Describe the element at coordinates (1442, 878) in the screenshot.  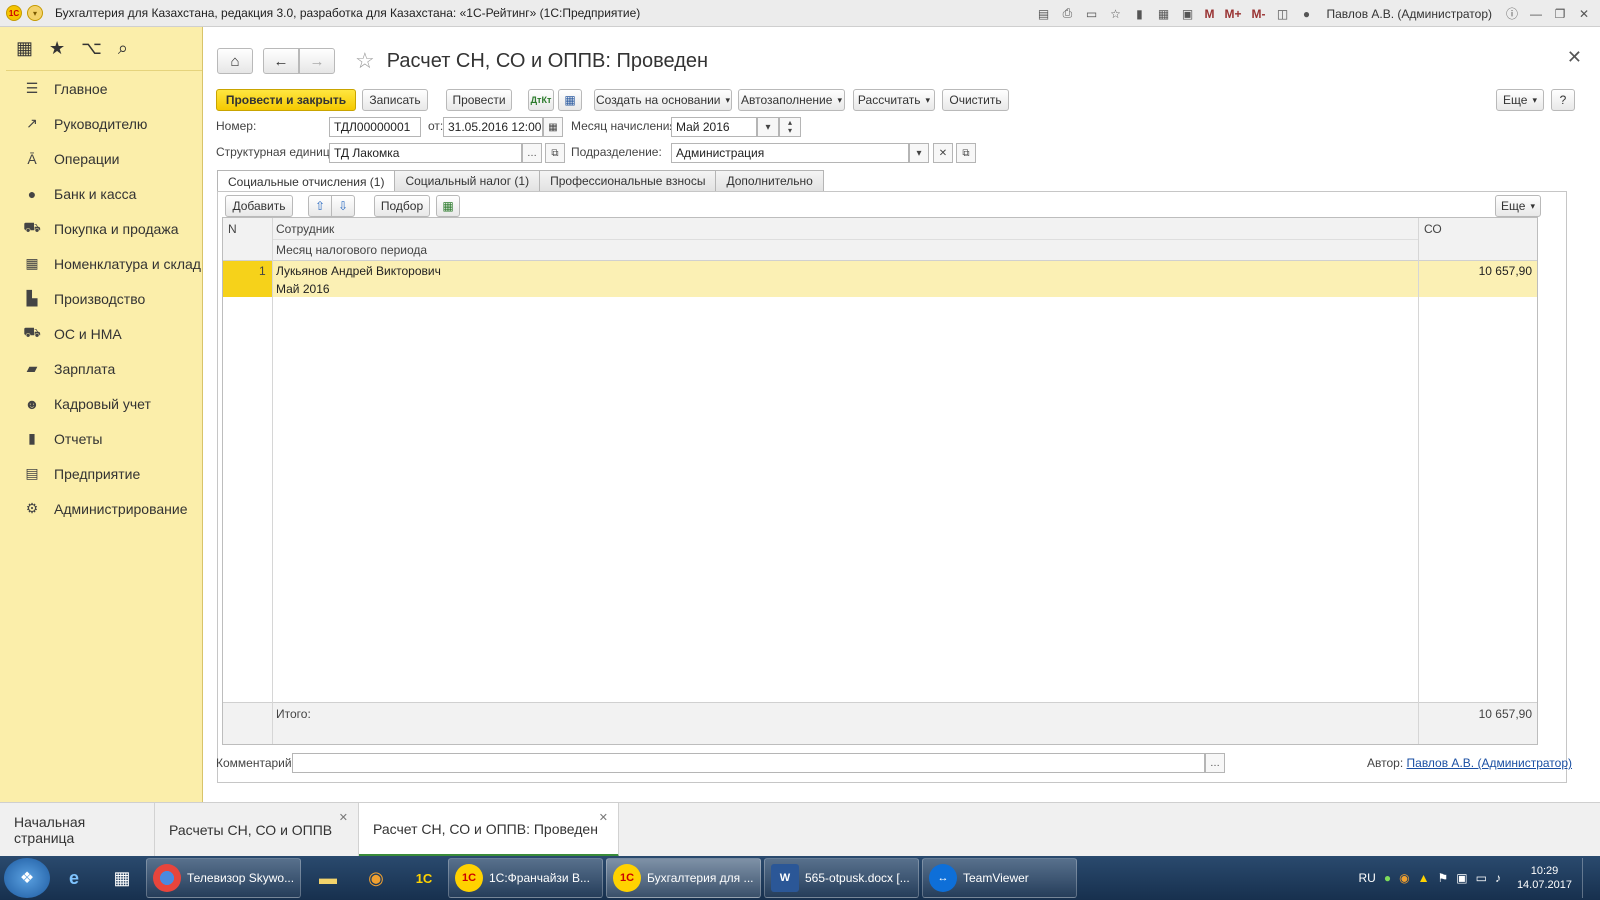
I see `flag-icon: ⚑` at that location.